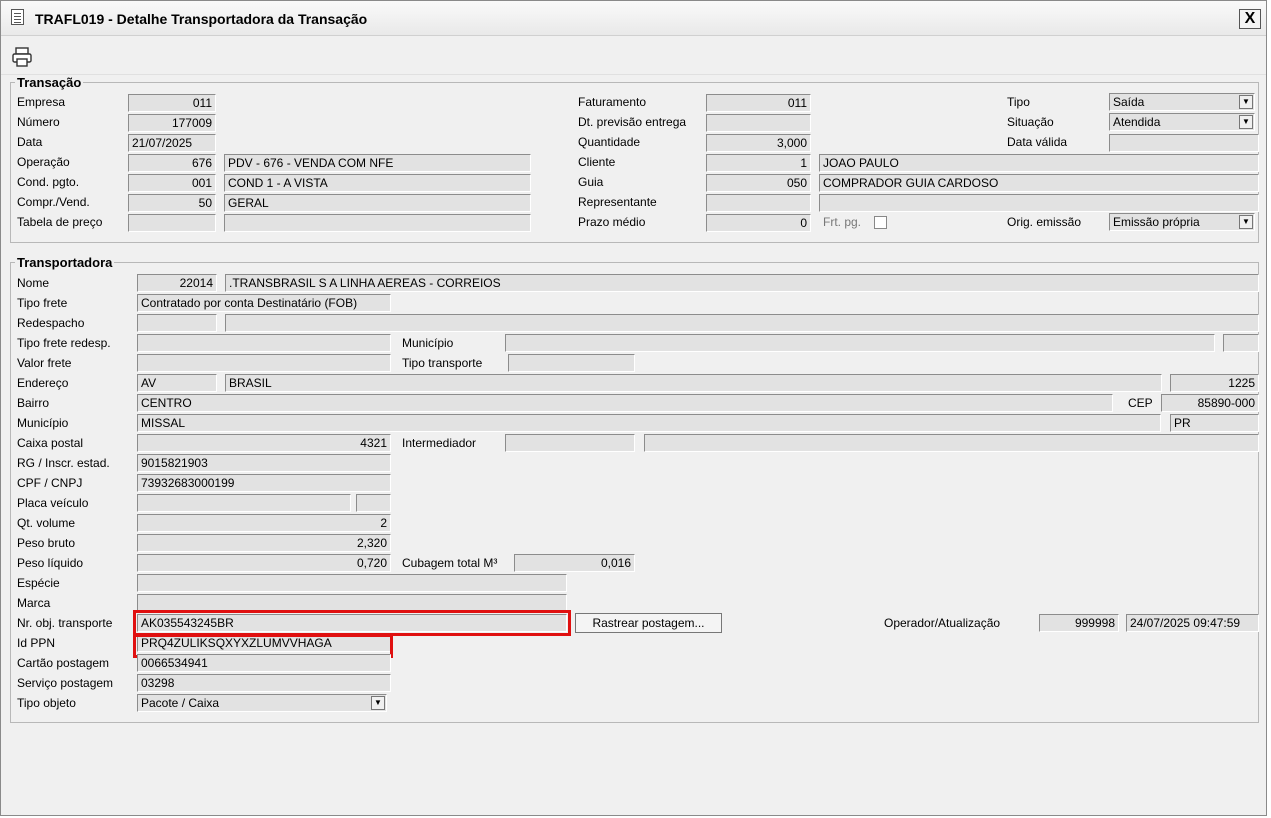  I want to click on redespacho-name-field, so click(742, 323).